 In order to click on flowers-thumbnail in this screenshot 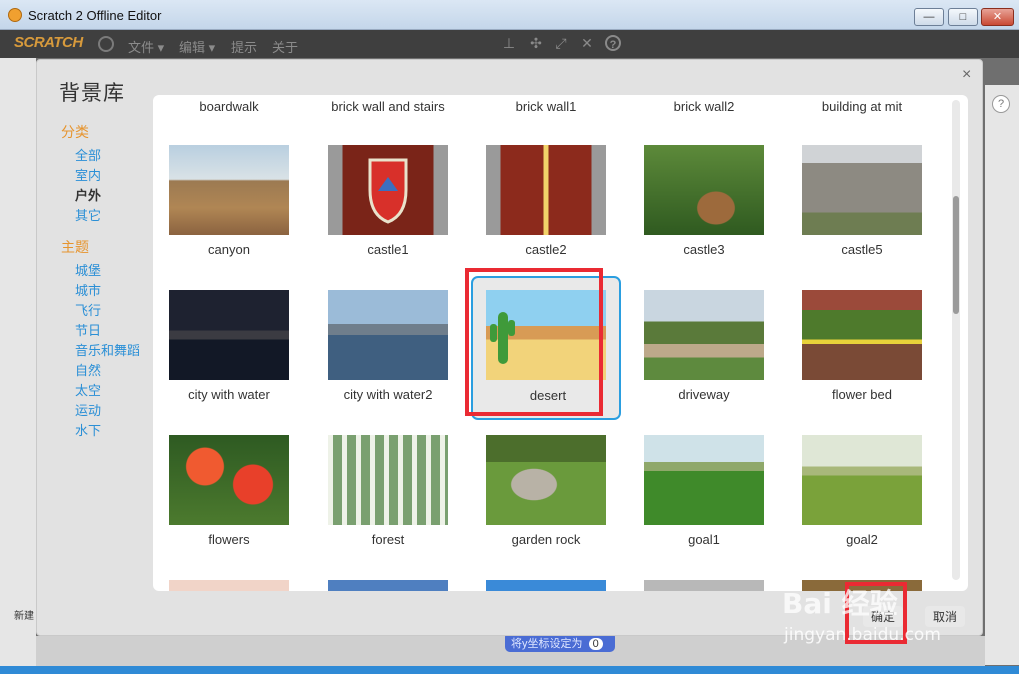, I will do `click(229, 480)`.